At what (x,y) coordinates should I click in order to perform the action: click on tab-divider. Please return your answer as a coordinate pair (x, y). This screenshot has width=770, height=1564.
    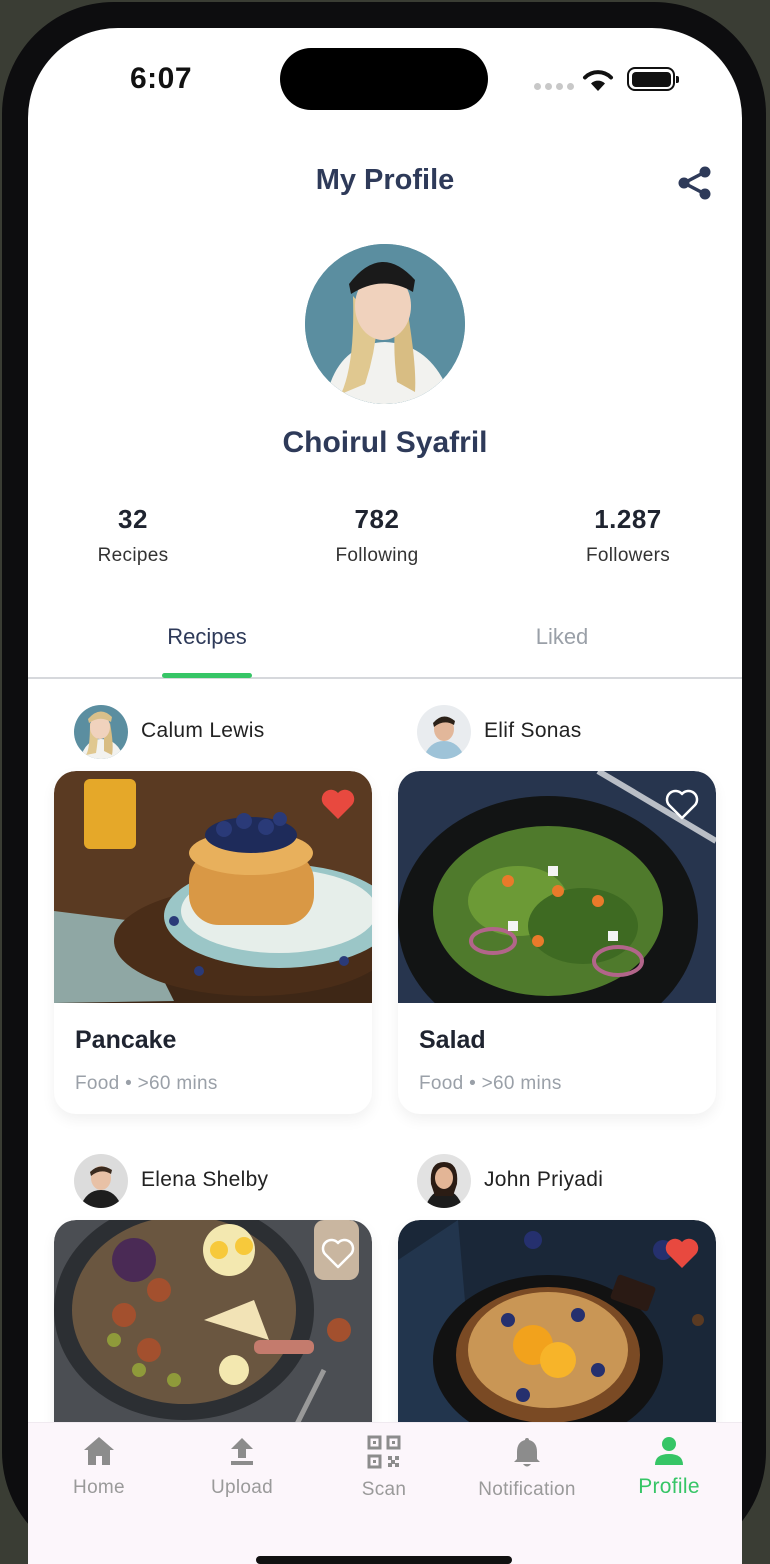
    Looking at the image, I should click on (385, 678).